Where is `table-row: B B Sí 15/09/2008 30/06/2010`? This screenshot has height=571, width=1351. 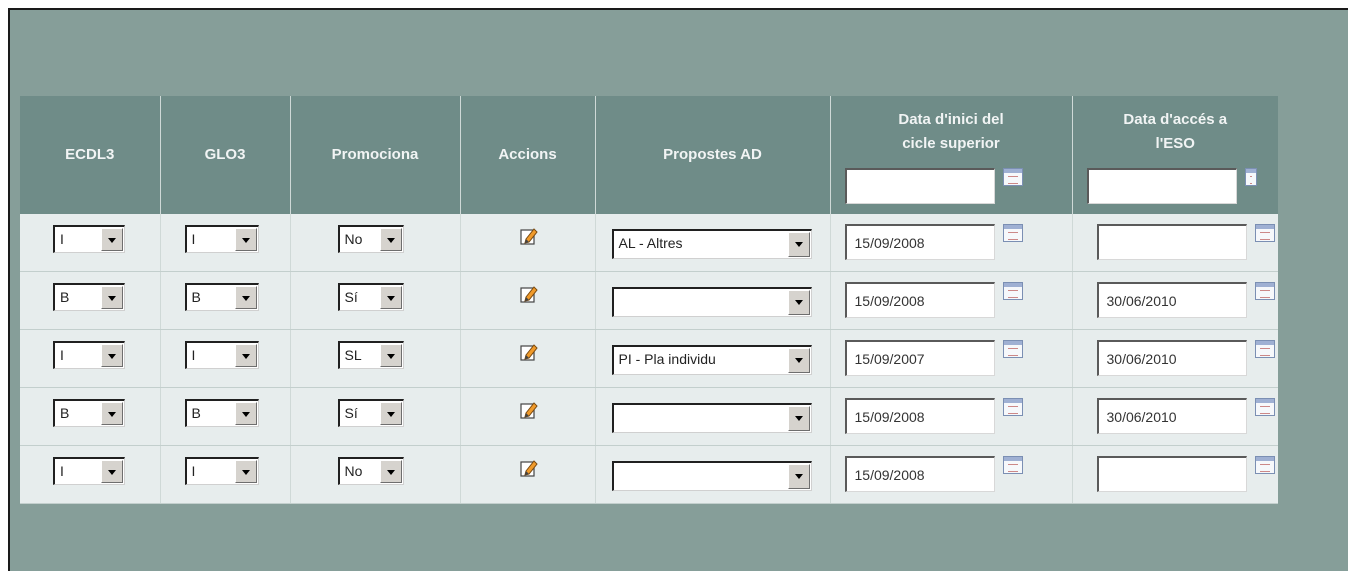 table-row: B B Sí 15/09/2008 30/06/2010 is located at coordinates (649, 416).